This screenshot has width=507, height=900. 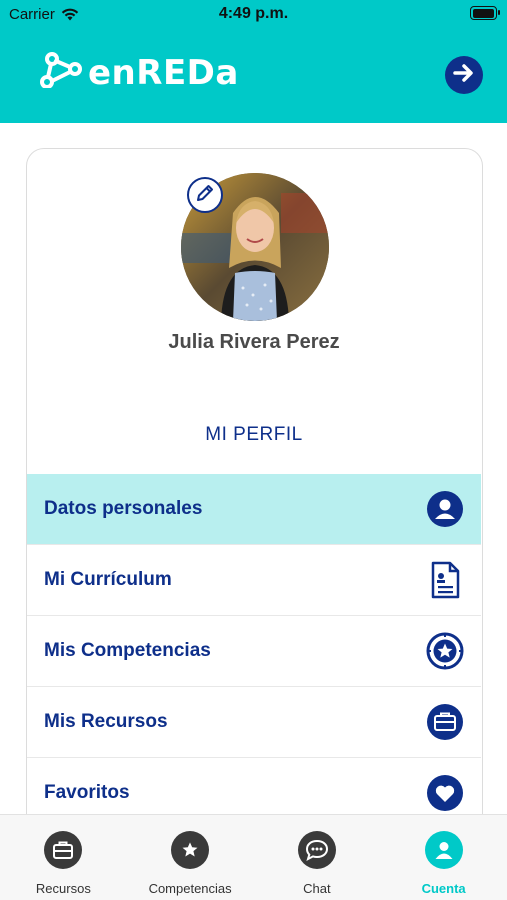 I want to click on menu-item-label: Mis Competencias, so click(x=127, y=650).